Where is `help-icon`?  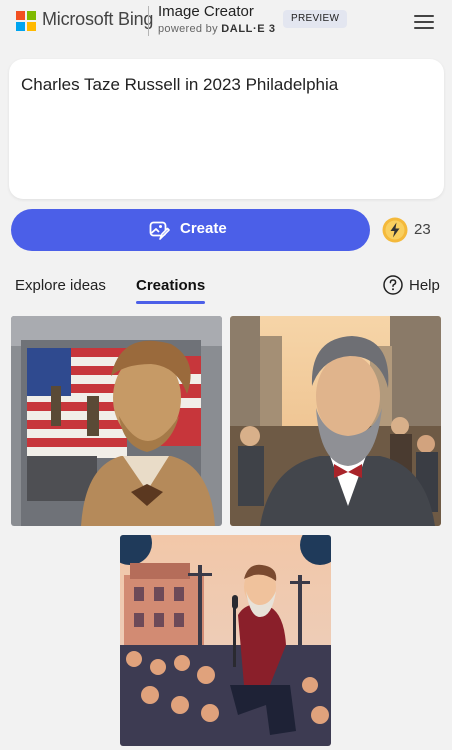
help-icon is located at coordinates (393, 285).